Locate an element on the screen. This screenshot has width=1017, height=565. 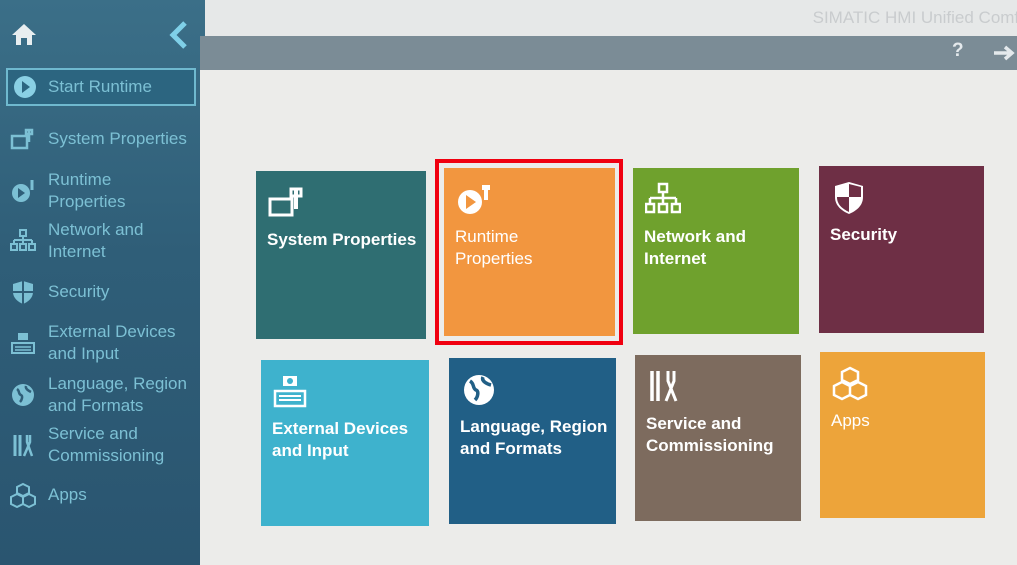
tile-label: Language, Region and Formats is located at coordinates (534, 437).